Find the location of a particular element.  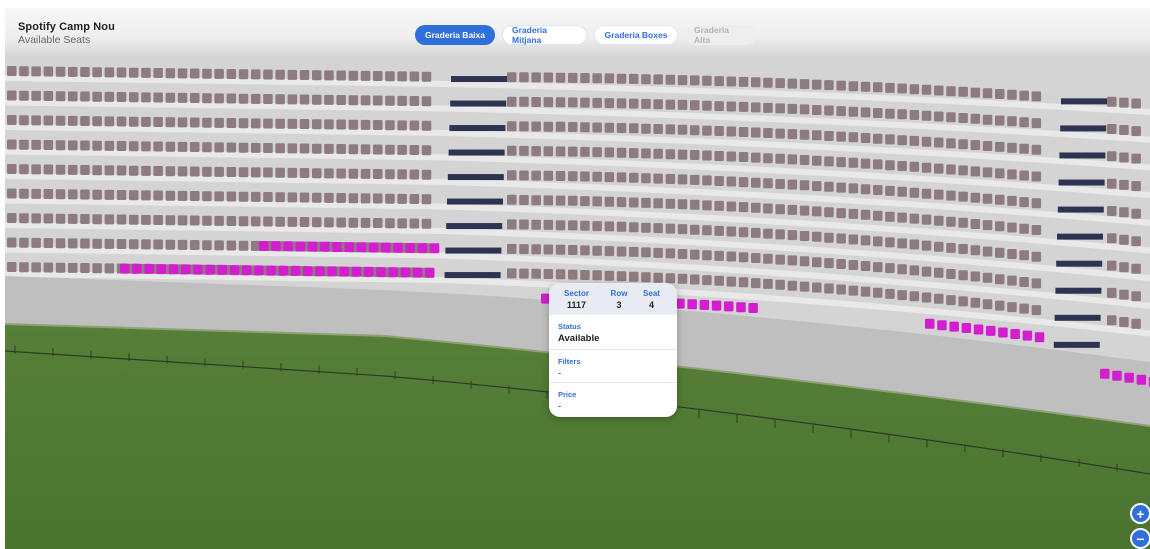

tab-graderia-mitjana: Graderia Mitjana is located at coordinates (544, 35).